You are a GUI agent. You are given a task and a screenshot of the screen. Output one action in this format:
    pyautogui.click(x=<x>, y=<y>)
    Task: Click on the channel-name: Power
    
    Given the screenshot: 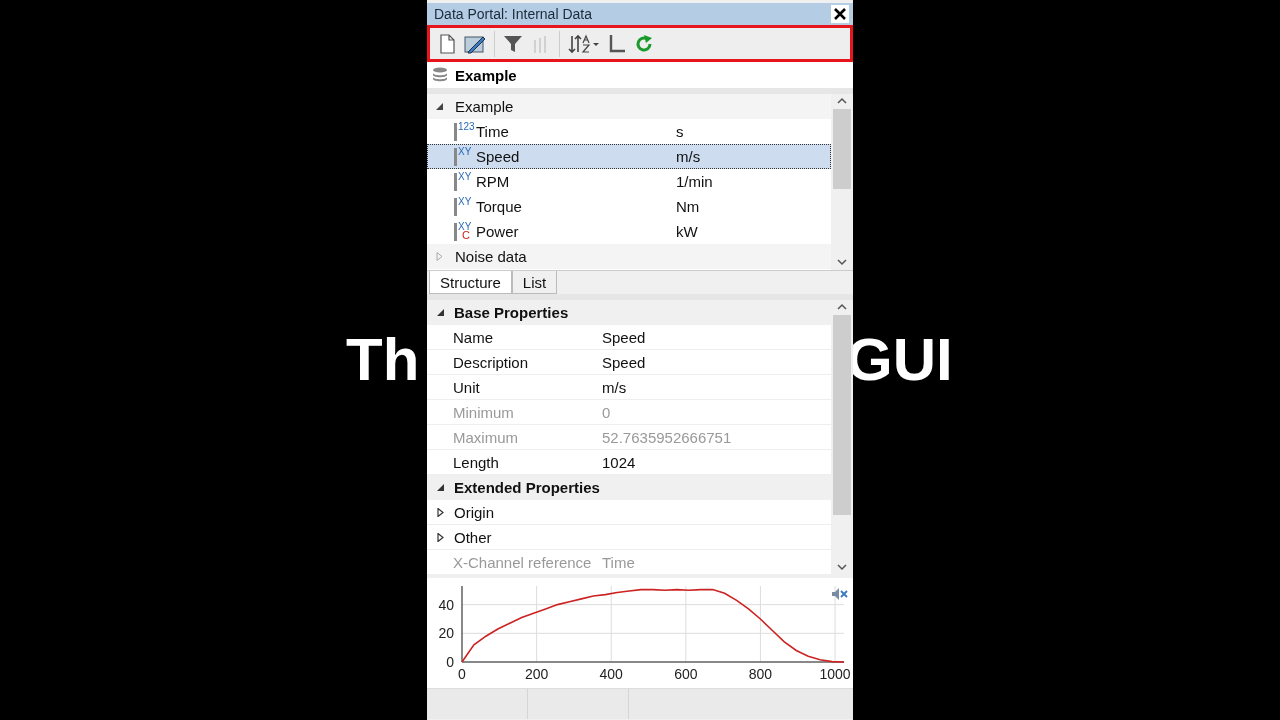 What is the action you would take?
    pyautogui.click(x=498, y=231)
    